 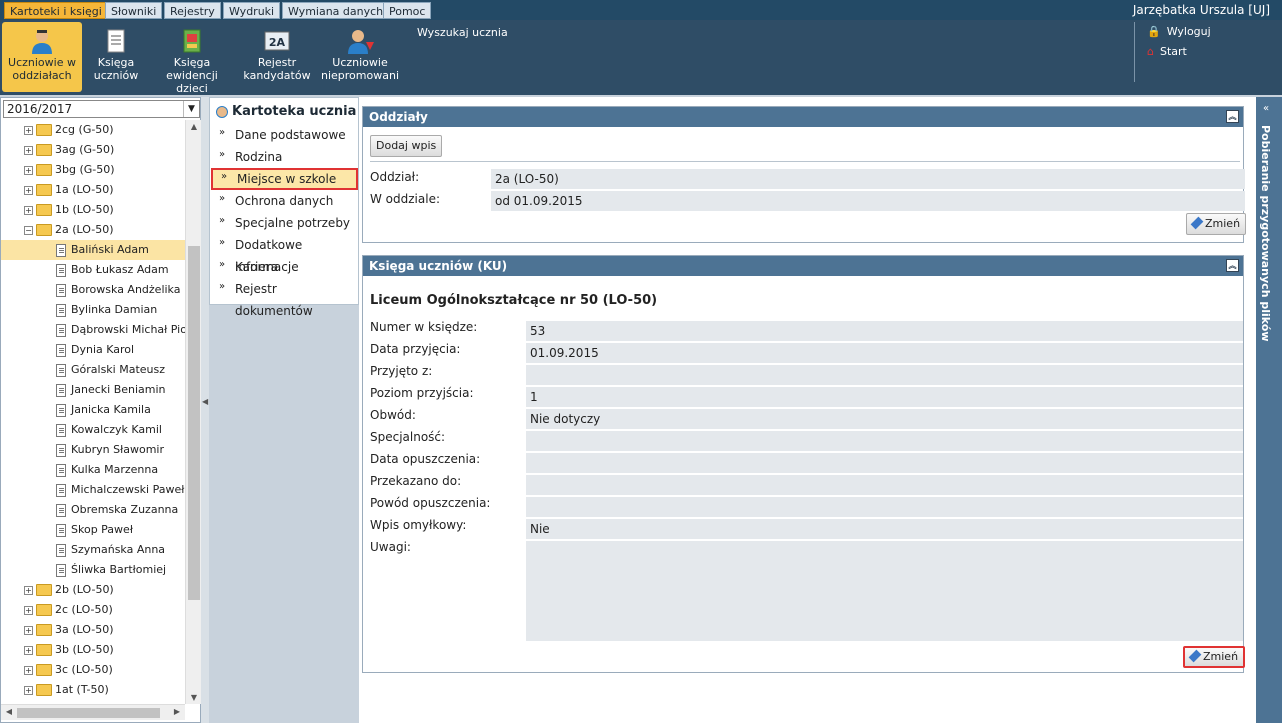 I want to click on expand-left-icon: «, so click(x=1266, y=108).